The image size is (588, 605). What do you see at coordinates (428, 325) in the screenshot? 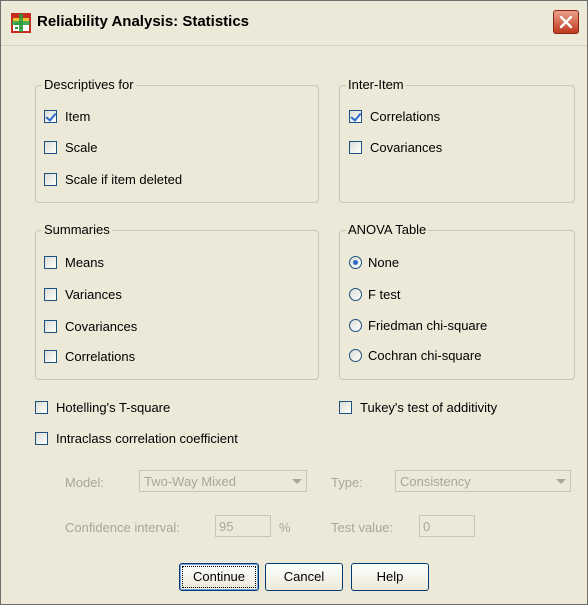
I see `anova-friedman-label: Friedman chi-square` at bounding box center [428, 325].